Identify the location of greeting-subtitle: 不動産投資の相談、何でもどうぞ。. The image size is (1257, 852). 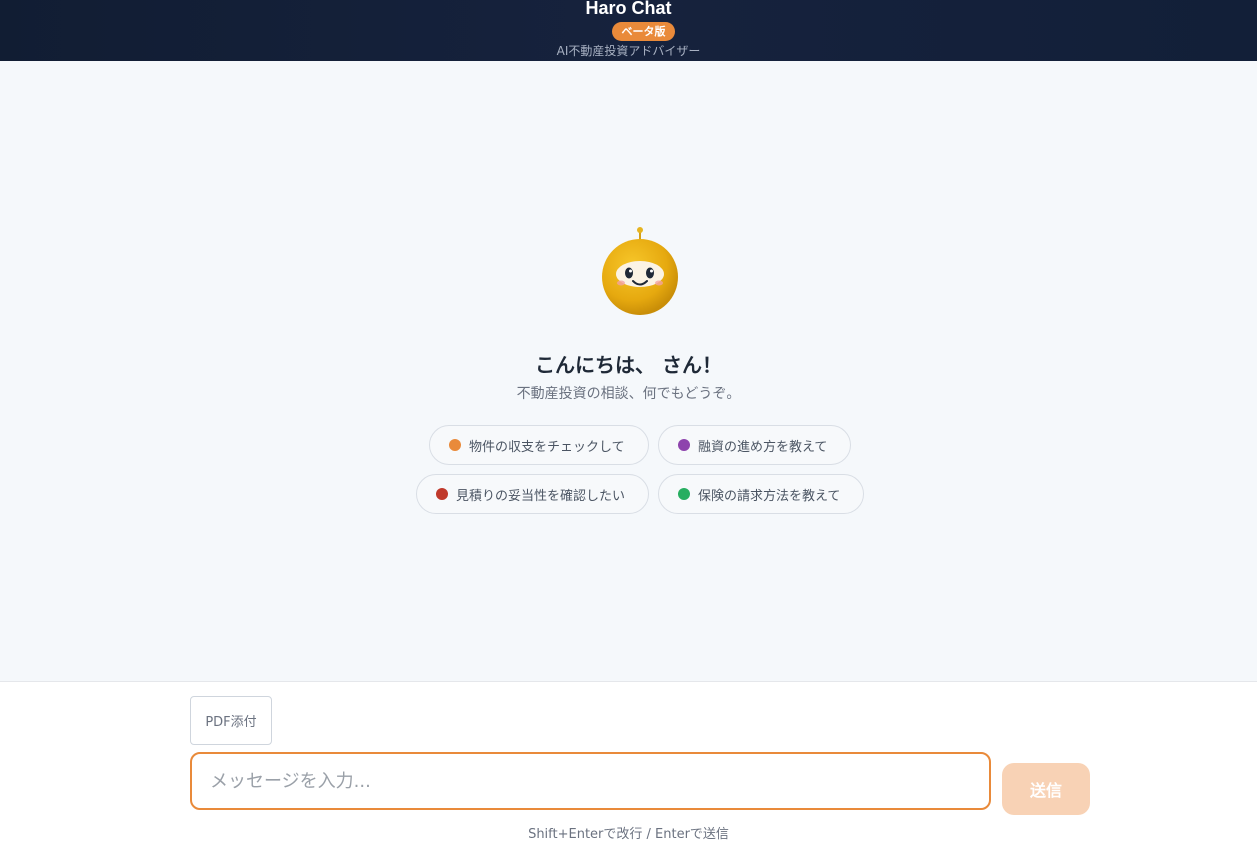
(628, 394).